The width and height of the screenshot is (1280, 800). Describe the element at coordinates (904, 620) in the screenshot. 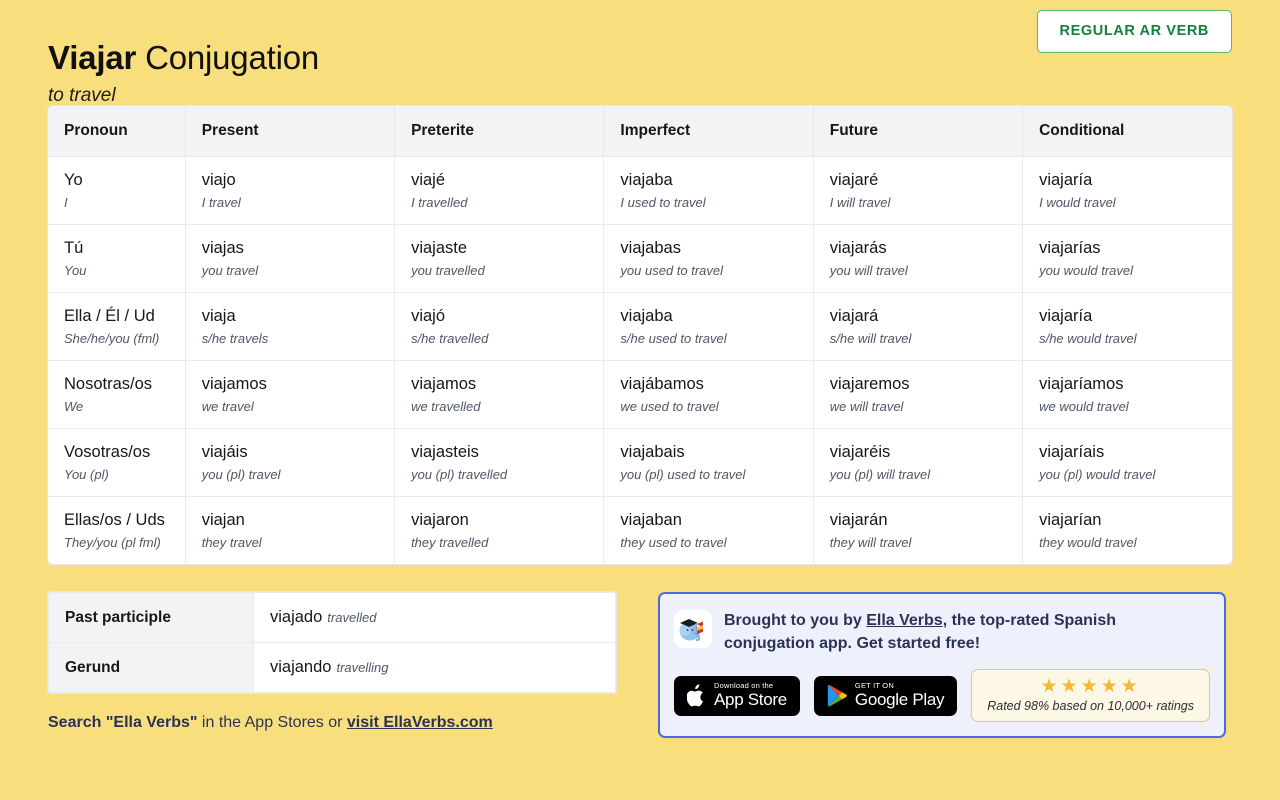

I see `ella-verbs-link: Ella Verbs` at that location.